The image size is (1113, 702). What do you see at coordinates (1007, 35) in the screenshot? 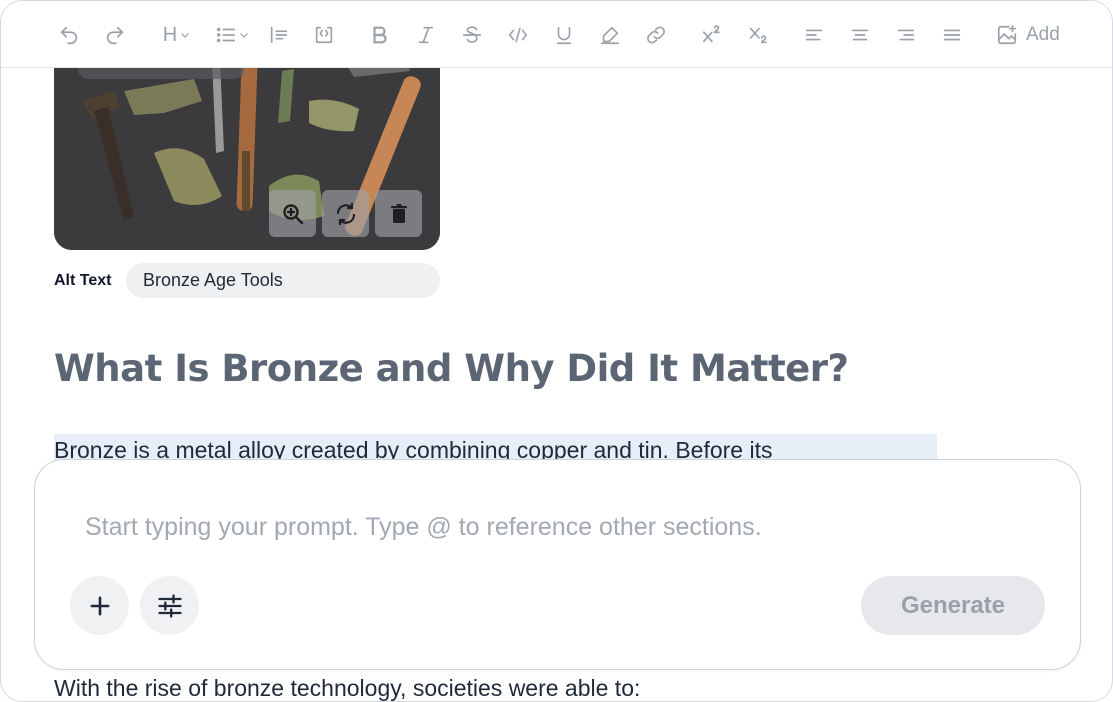
I see `add-image-icon` at bounding box center [1007, 35].